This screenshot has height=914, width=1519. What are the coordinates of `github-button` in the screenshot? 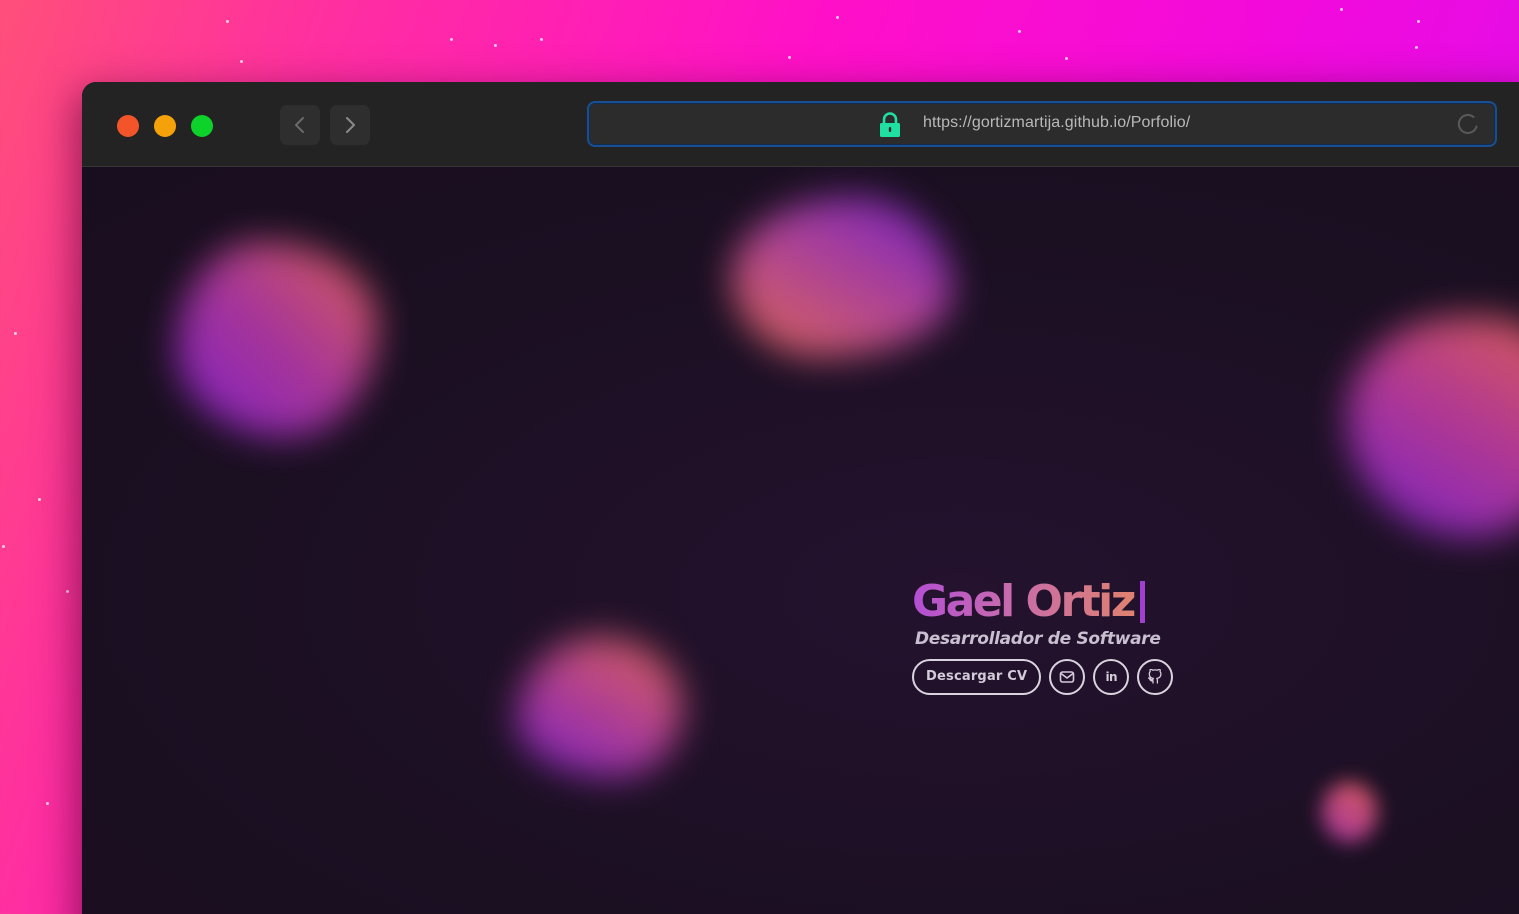 It's located at (1155, 677).